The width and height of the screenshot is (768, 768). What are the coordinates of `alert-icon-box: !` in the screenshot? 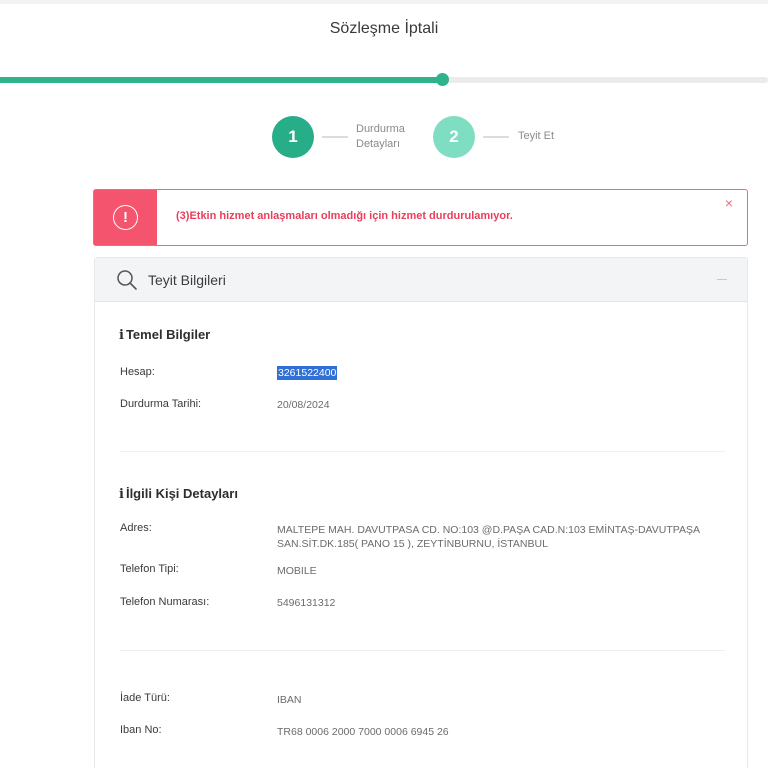 It's located at (125, 217).